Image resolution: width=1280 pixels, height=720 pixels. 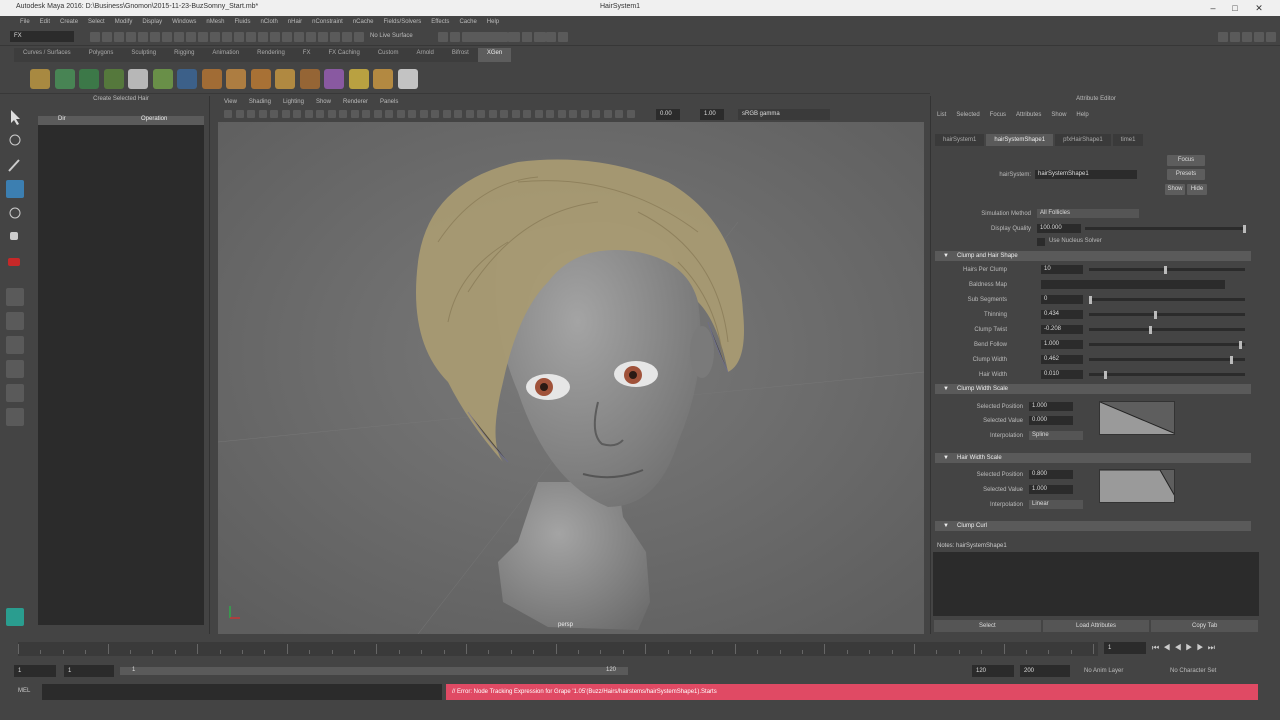 I want to click on menu-create: Create, so click(x=69, y=22).